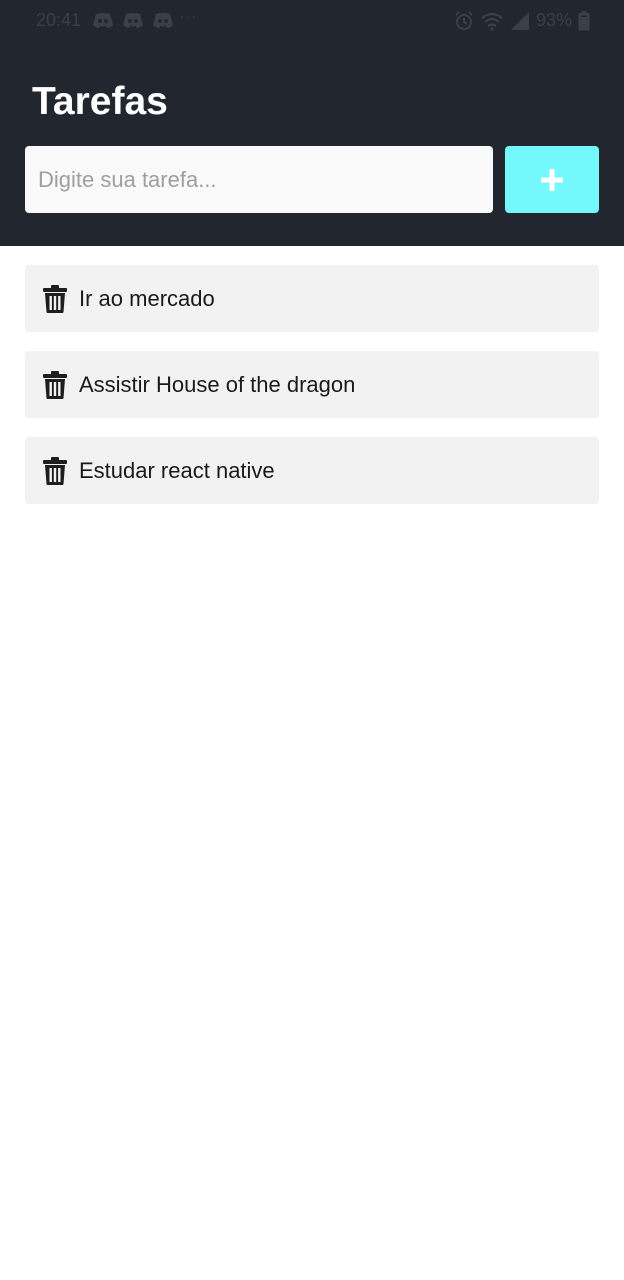 The image size is (624, 1280). I want to click on page-title: Tarefas, so click(100, 101).